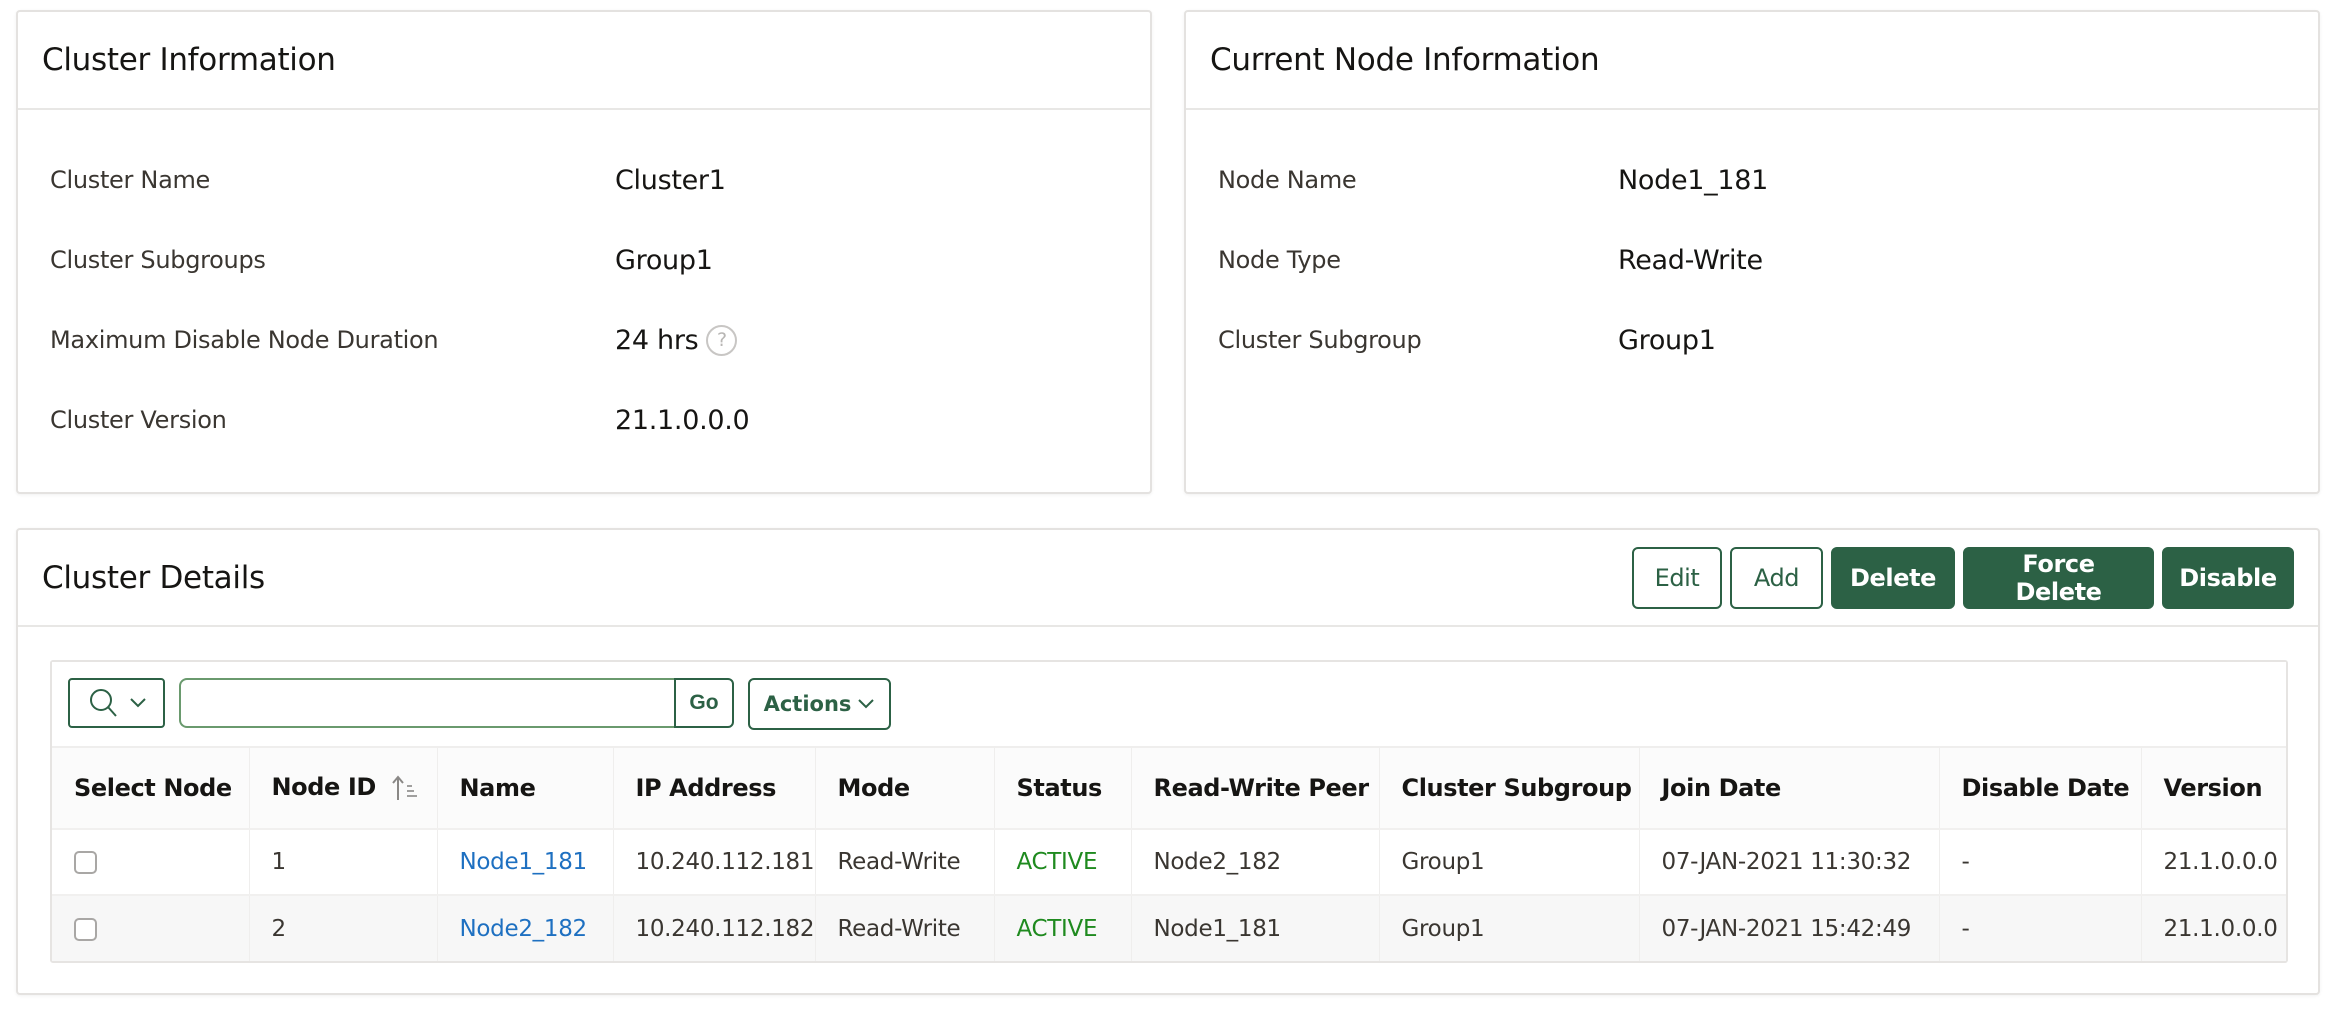  I want to click on node-type-value: Read-Write, so click(1690, 260).